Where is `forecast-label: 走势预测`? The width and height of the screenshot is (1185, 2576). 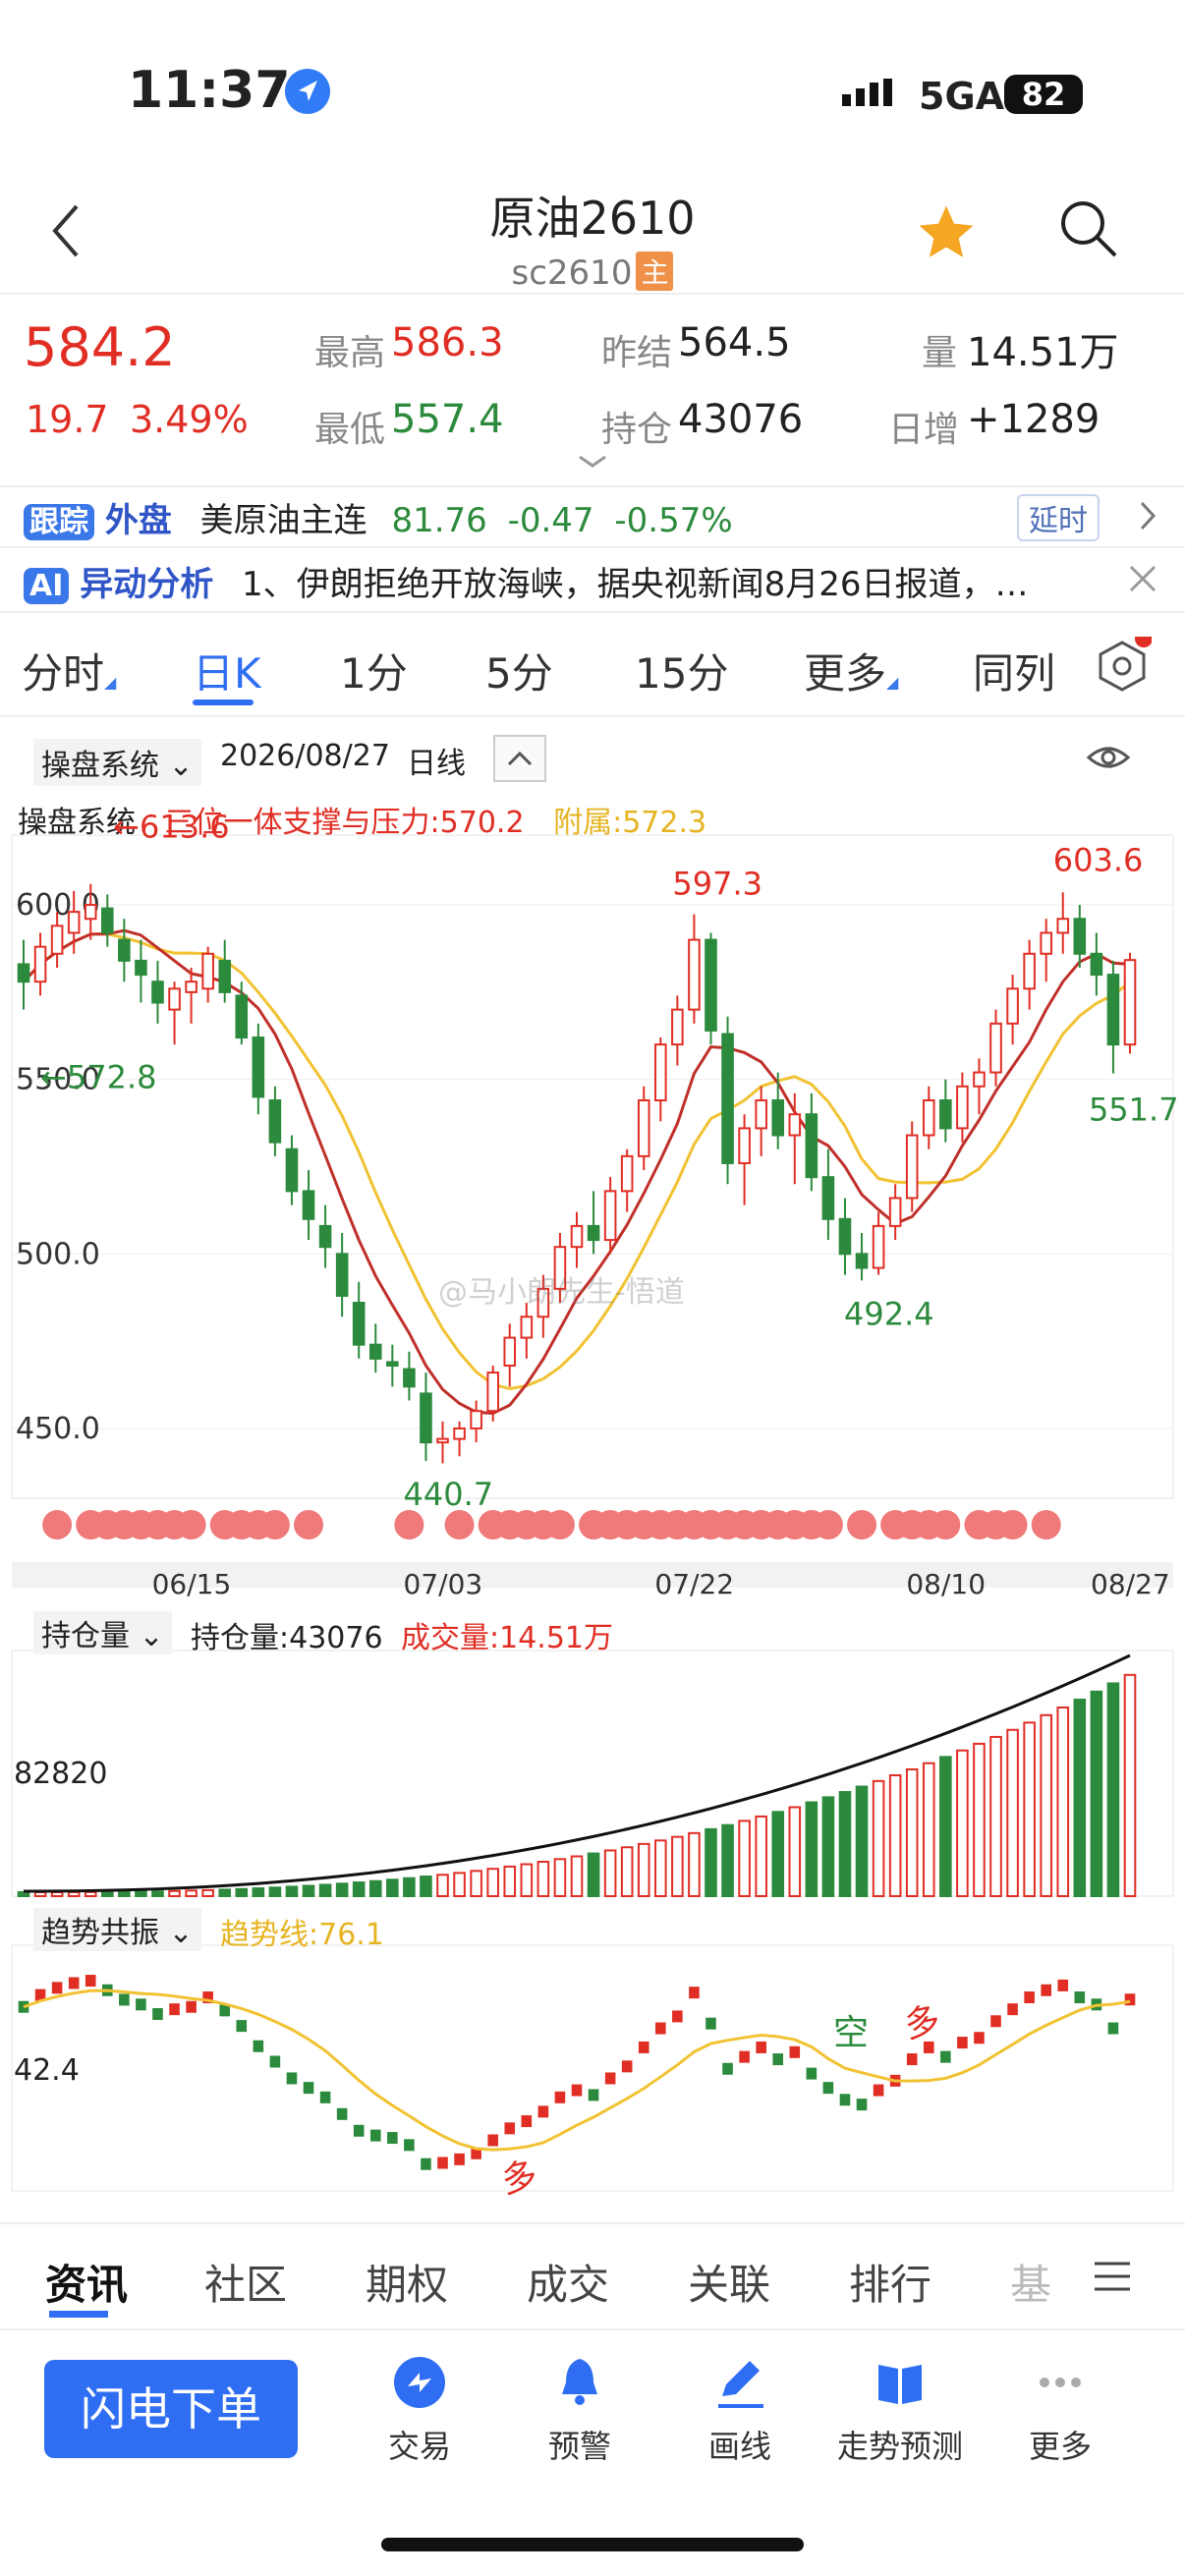 forecast-label: 走势预测 is located at coordinates (900, 2446).